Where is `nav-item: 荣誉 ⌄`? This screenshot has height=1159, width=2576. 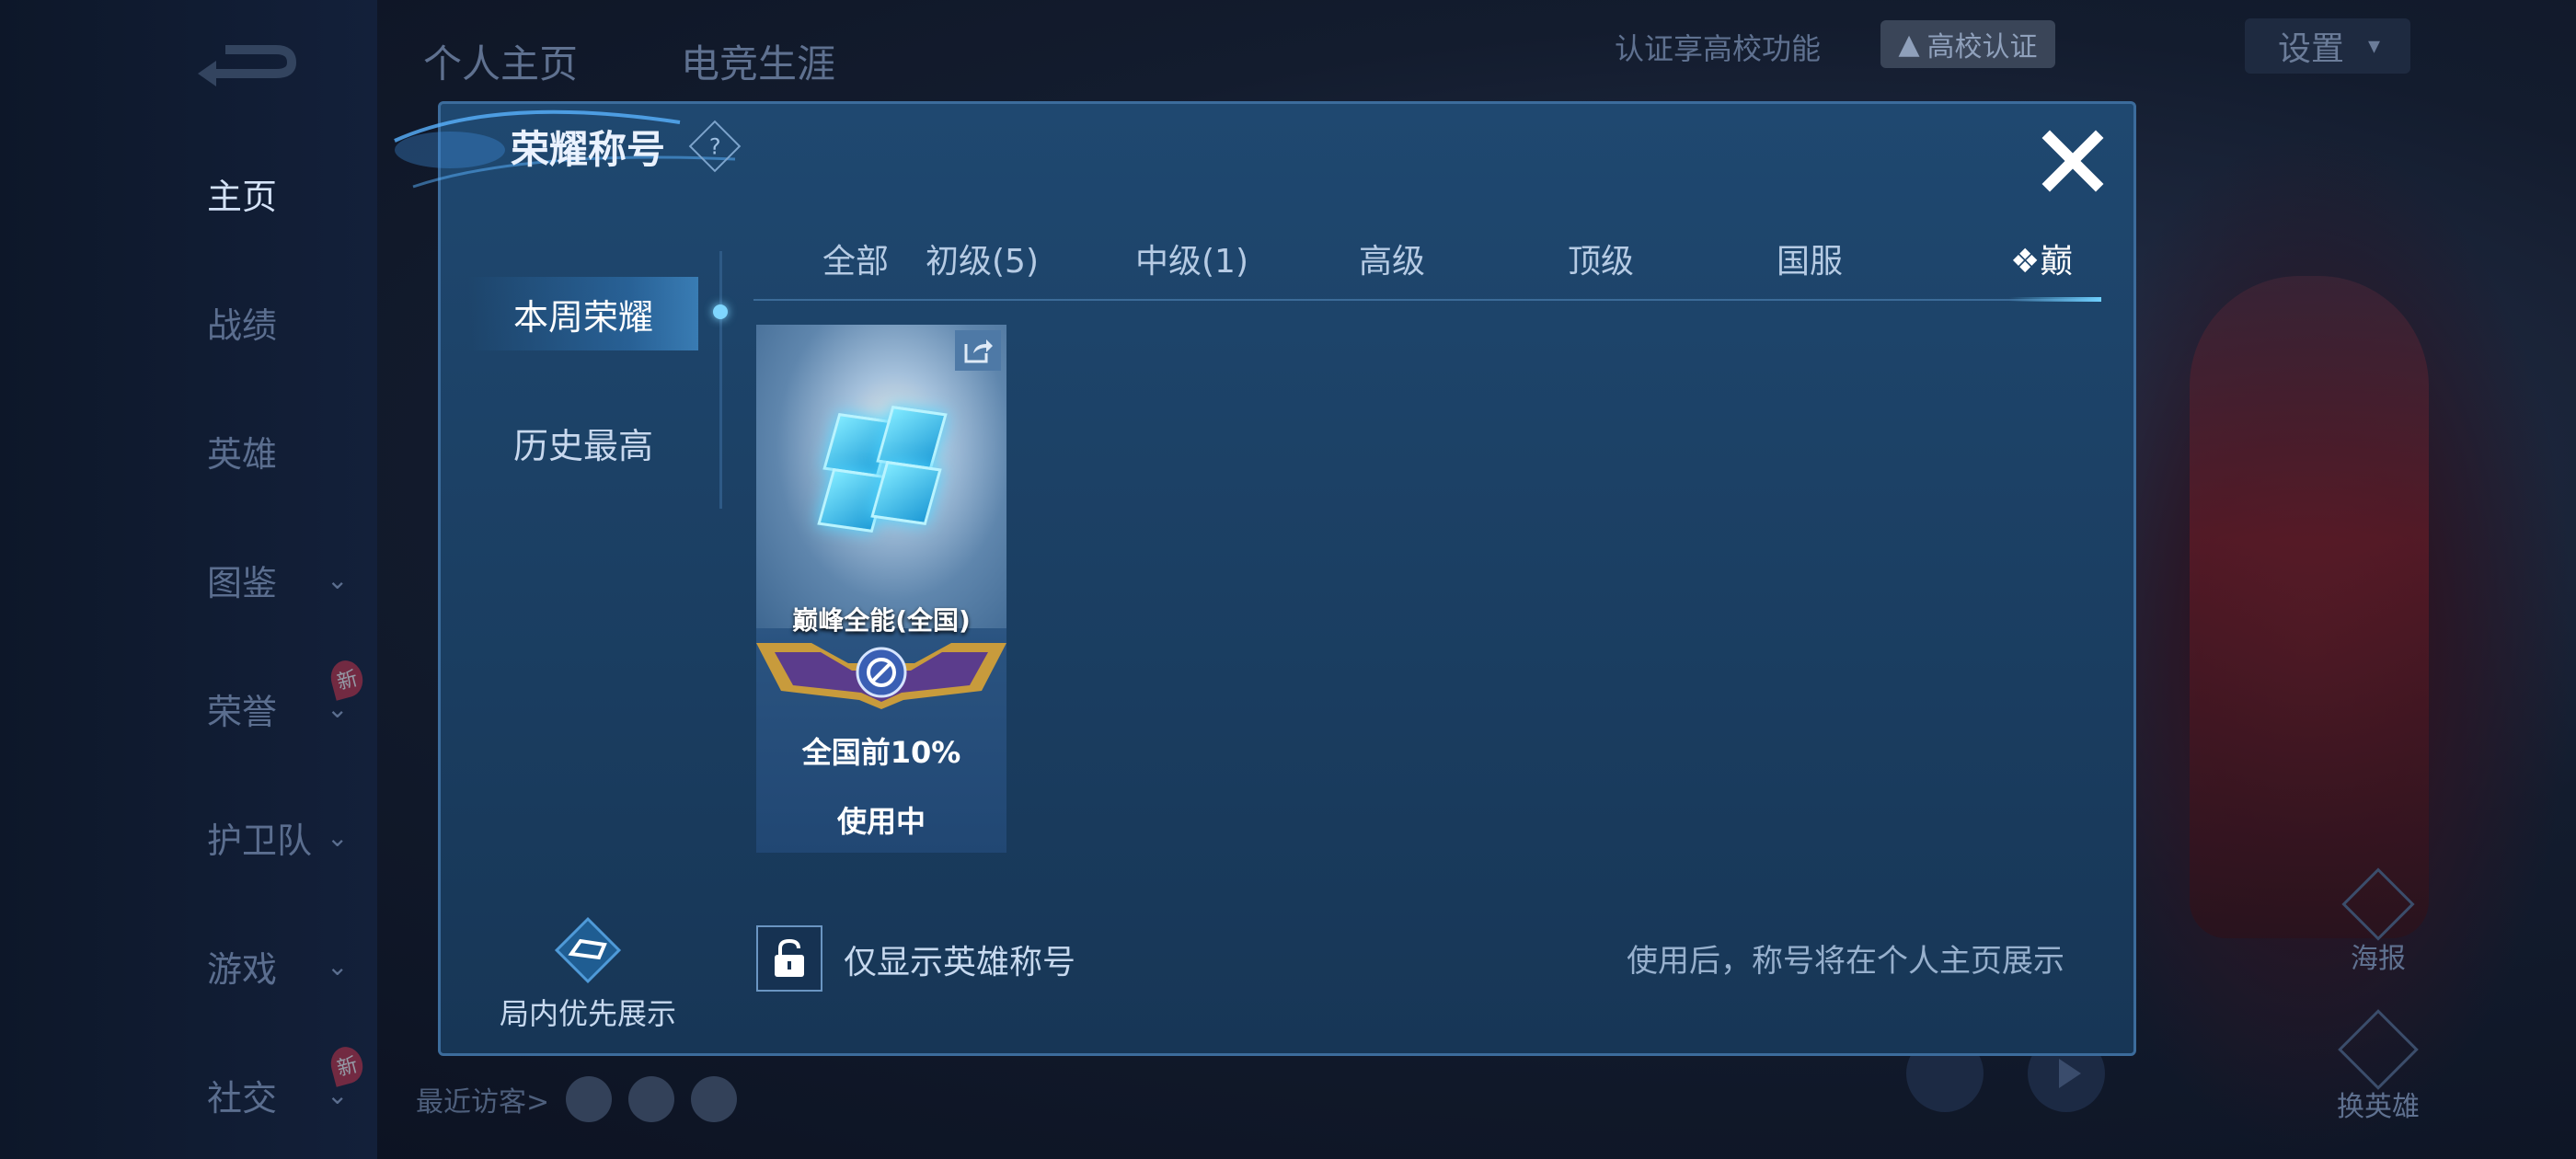
nav-item: 荣誉 ⌄ is located at coordinates (252, 708).